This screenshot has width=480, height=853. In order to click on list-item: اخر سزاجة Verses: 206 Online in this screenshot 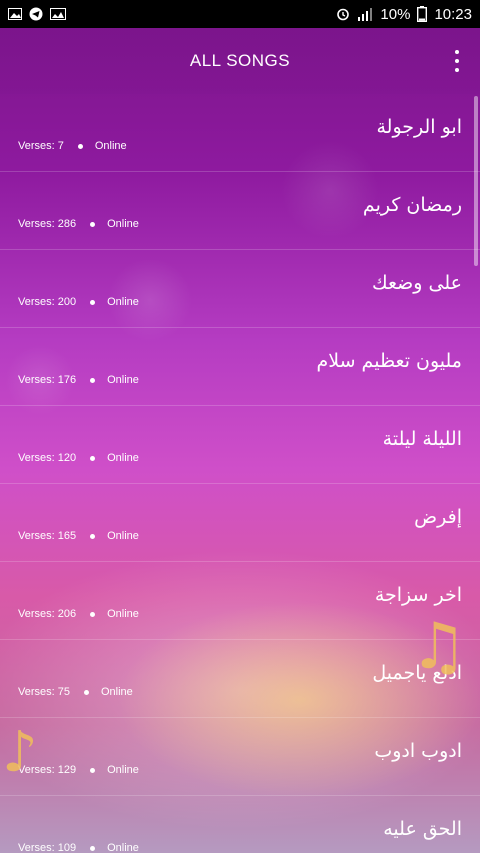, I will do `click(240, 601)`.